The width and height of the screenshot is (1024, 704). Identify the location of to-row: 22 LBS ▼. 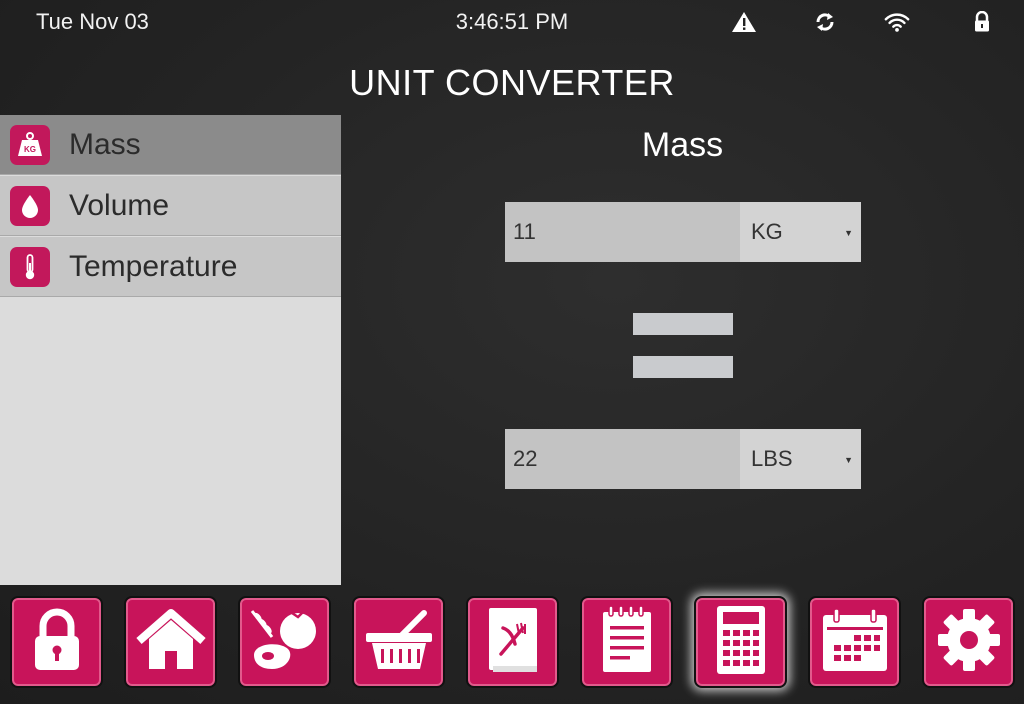
(683, 459).